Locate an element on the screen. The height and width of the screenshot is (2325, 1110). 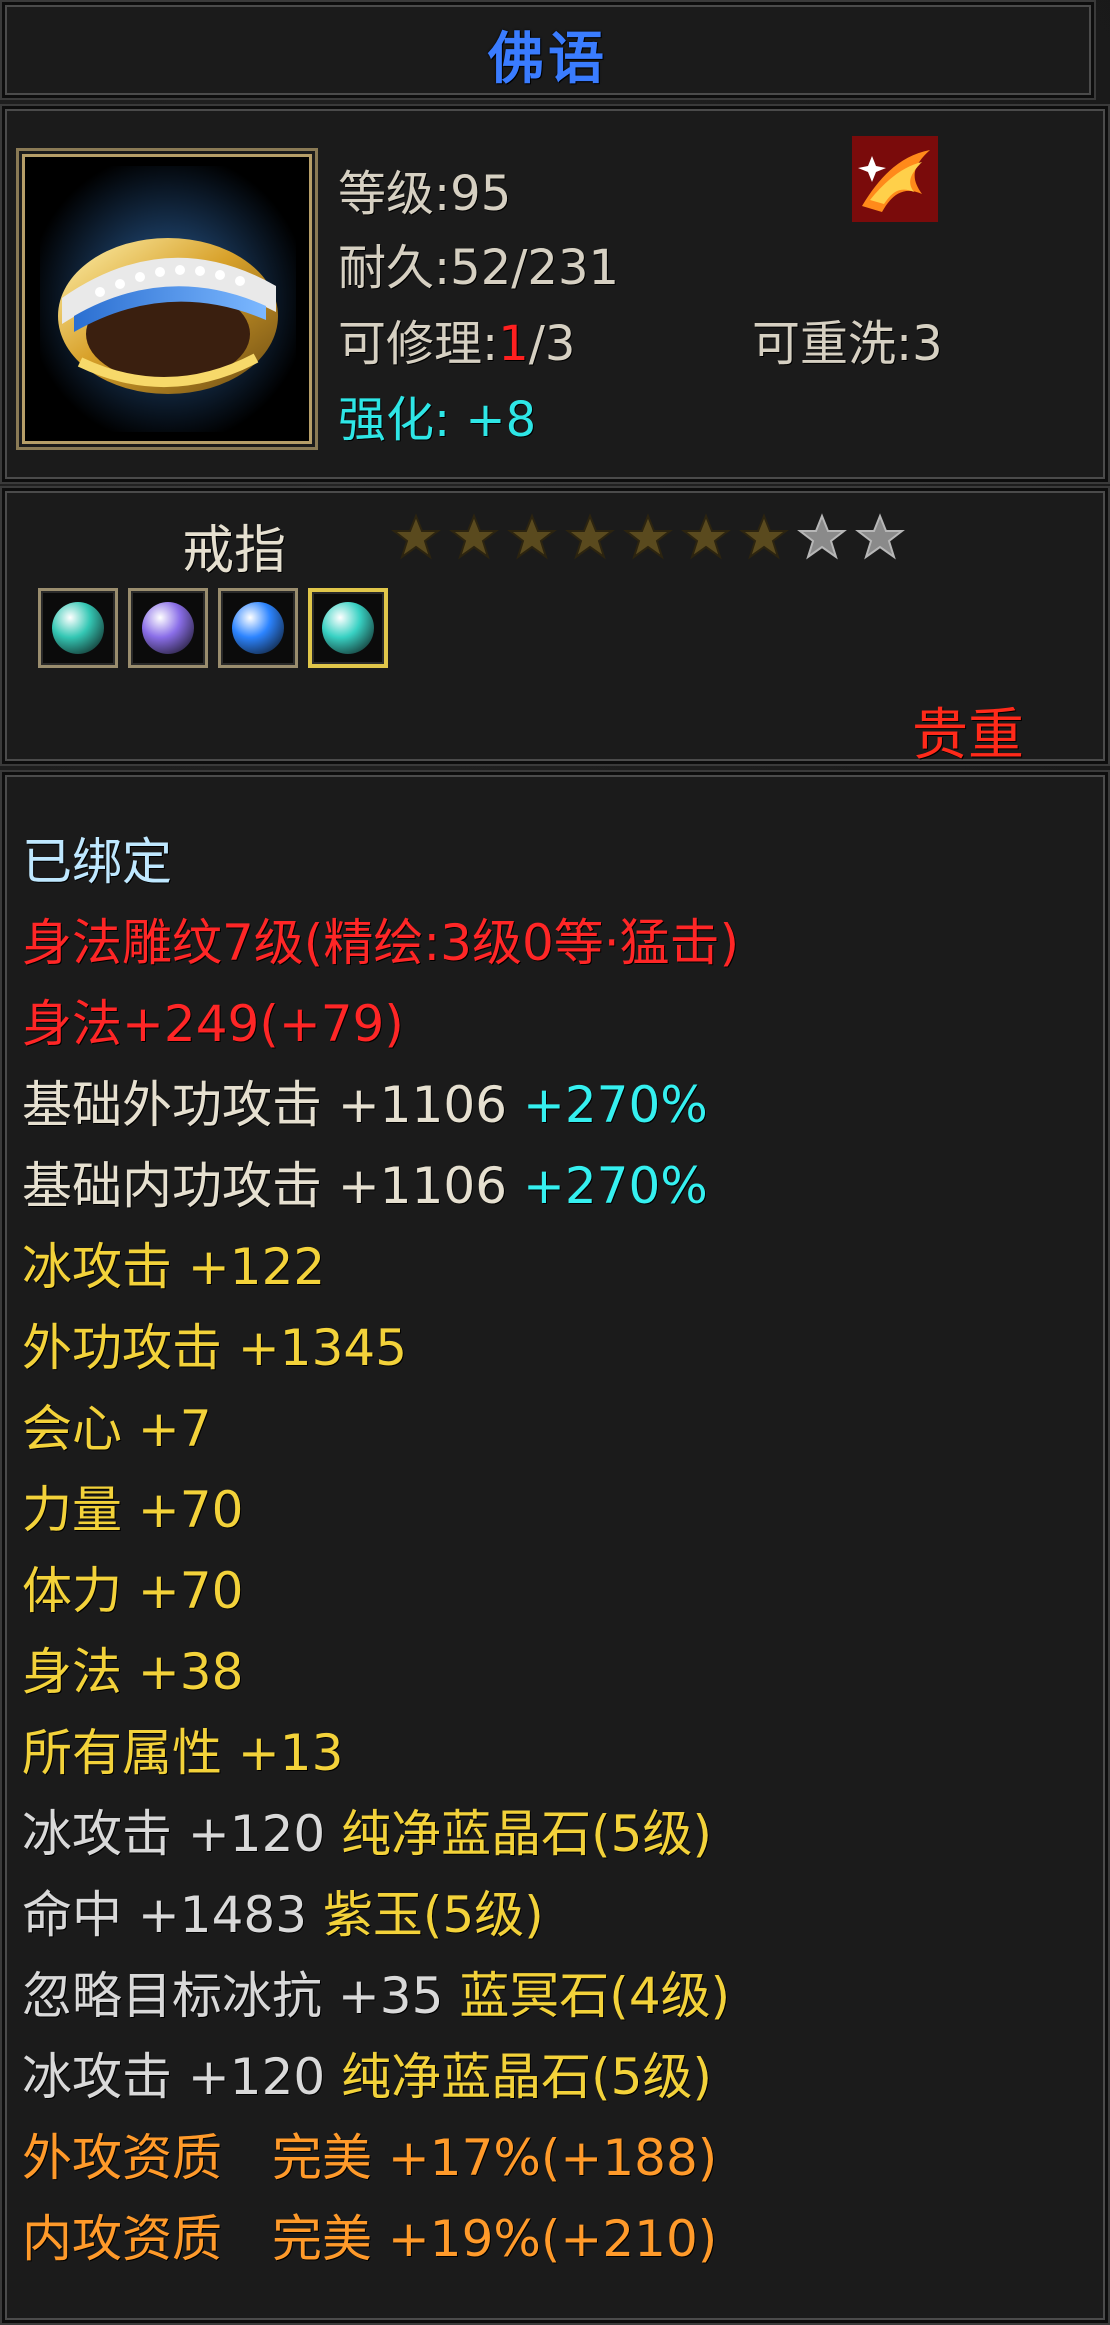
item-type-label: 戒指 is located at coordinates (234, 551).